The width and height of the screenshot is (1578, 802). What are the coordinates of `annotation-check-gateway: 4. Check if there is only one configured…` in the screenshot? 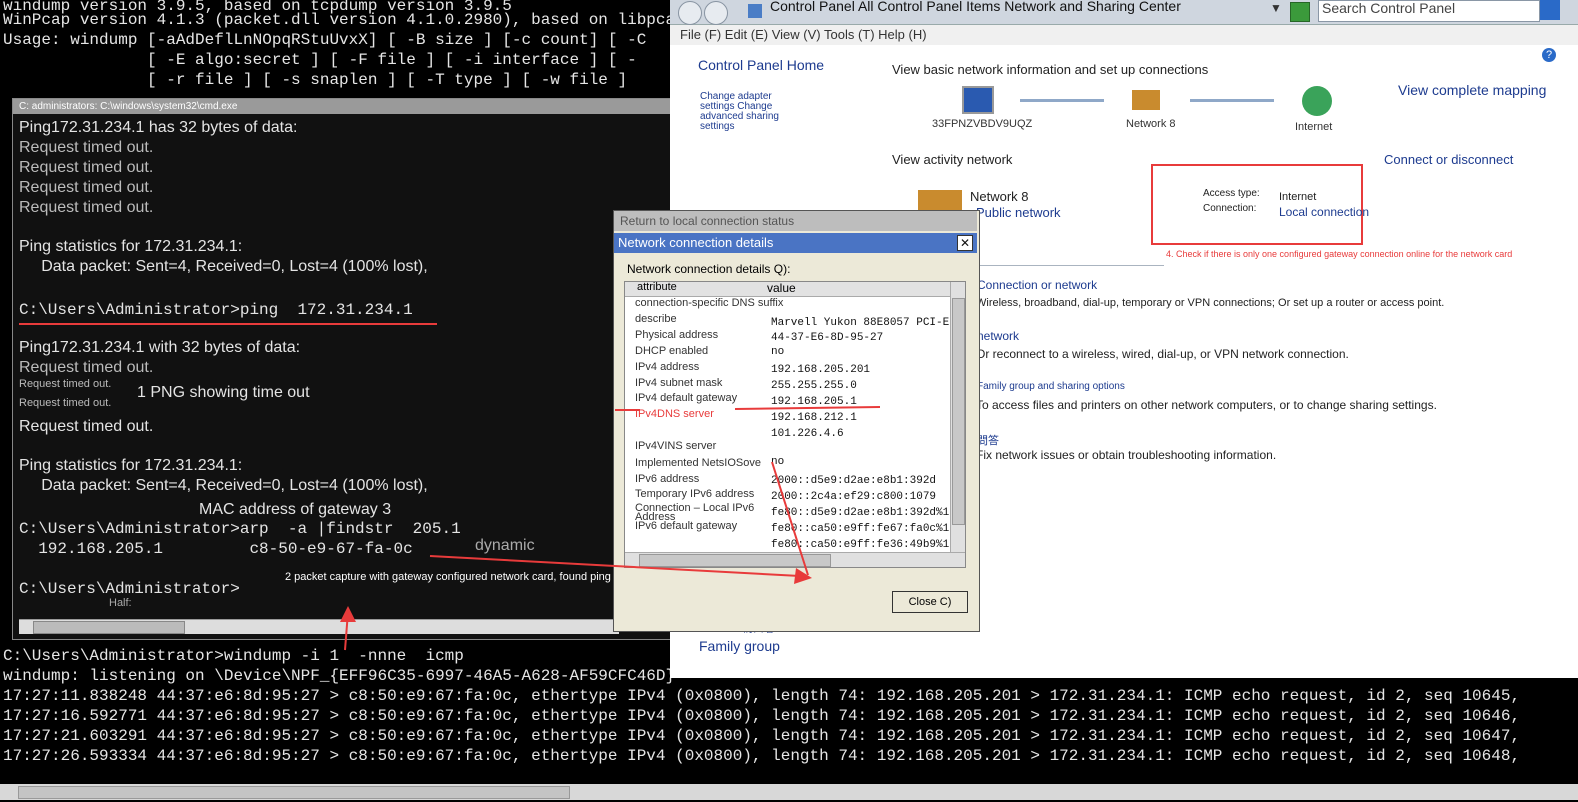 It's located at (1339, 254).